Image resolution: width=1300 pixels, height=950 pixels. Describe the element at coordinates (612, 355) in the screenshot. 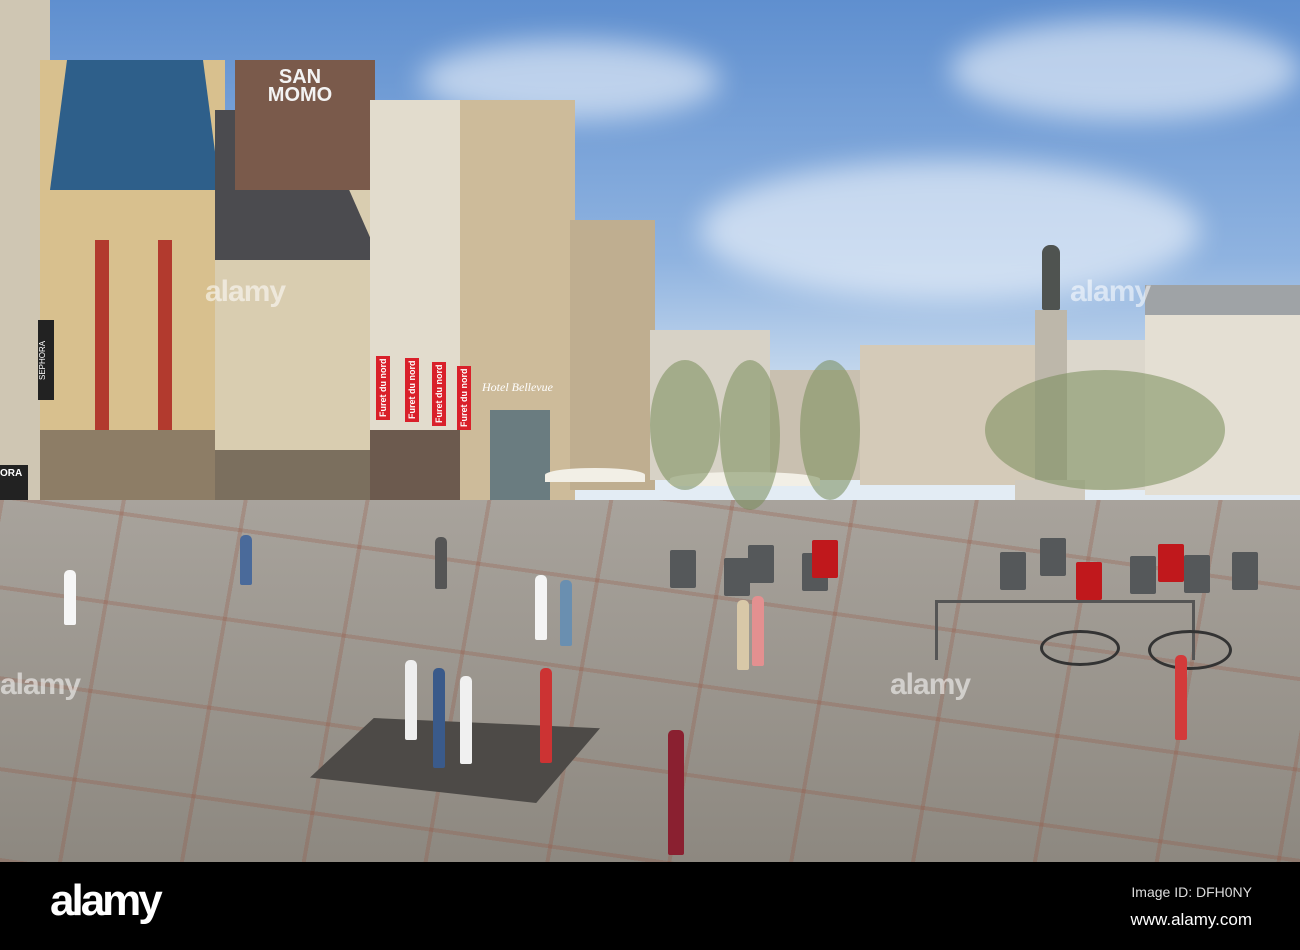

I see `building` at that location.